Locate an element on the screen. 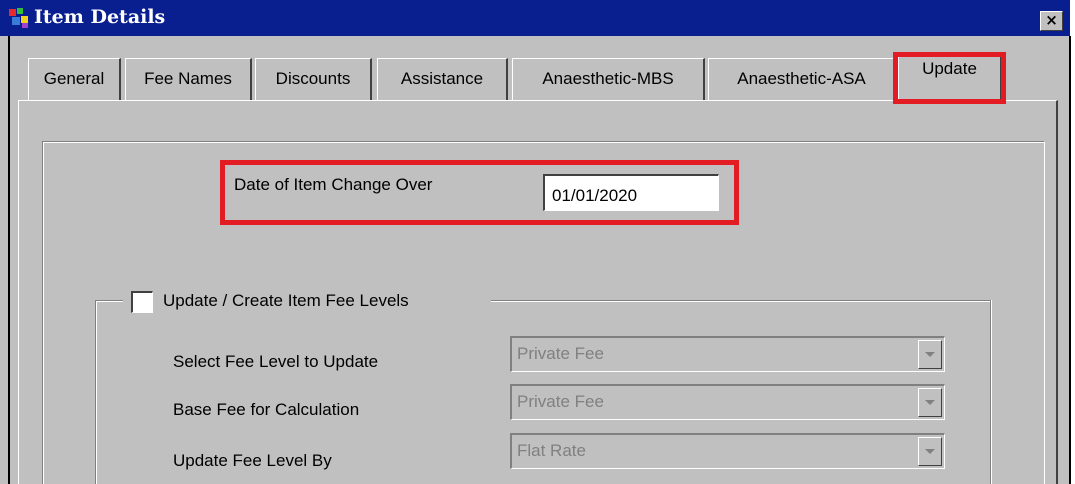 Image resolution: width=1075 pixels, height=484 pixels. close-icon: × is located at coordinates (1051, 20).